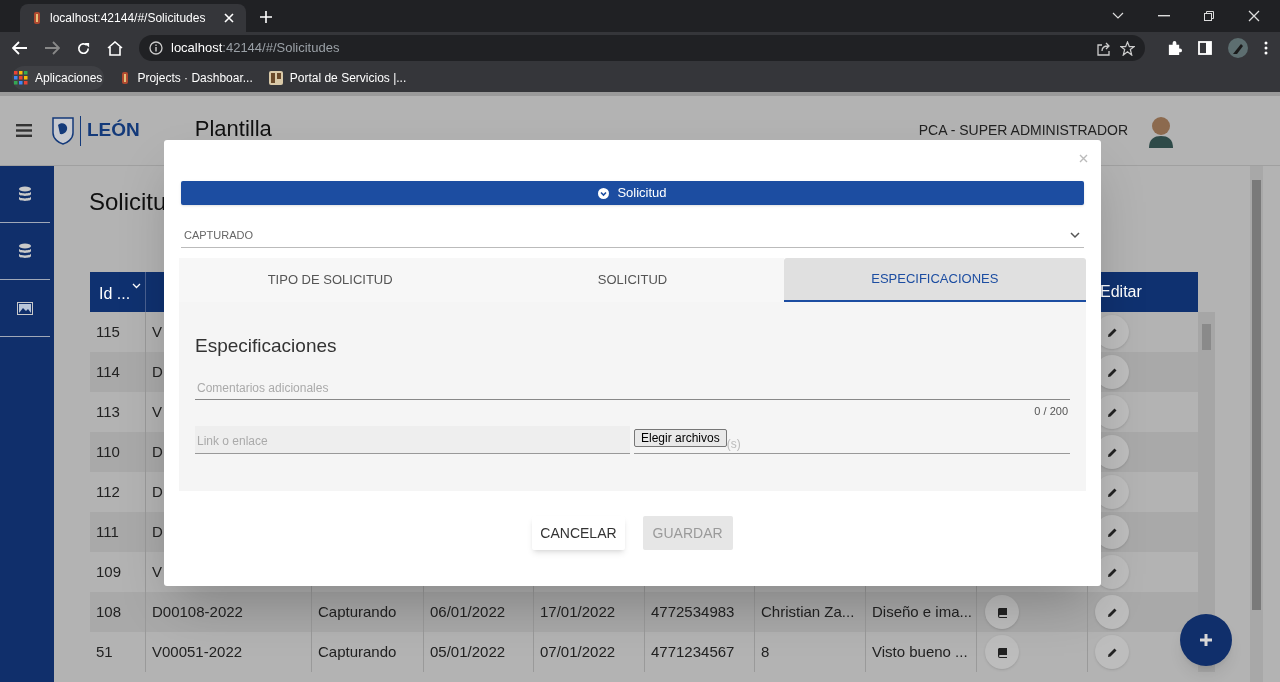 Image resolution: width=1280 pixels, height=682 pixels. I want to click on section-banner: Solicitud, so click(632, 193).